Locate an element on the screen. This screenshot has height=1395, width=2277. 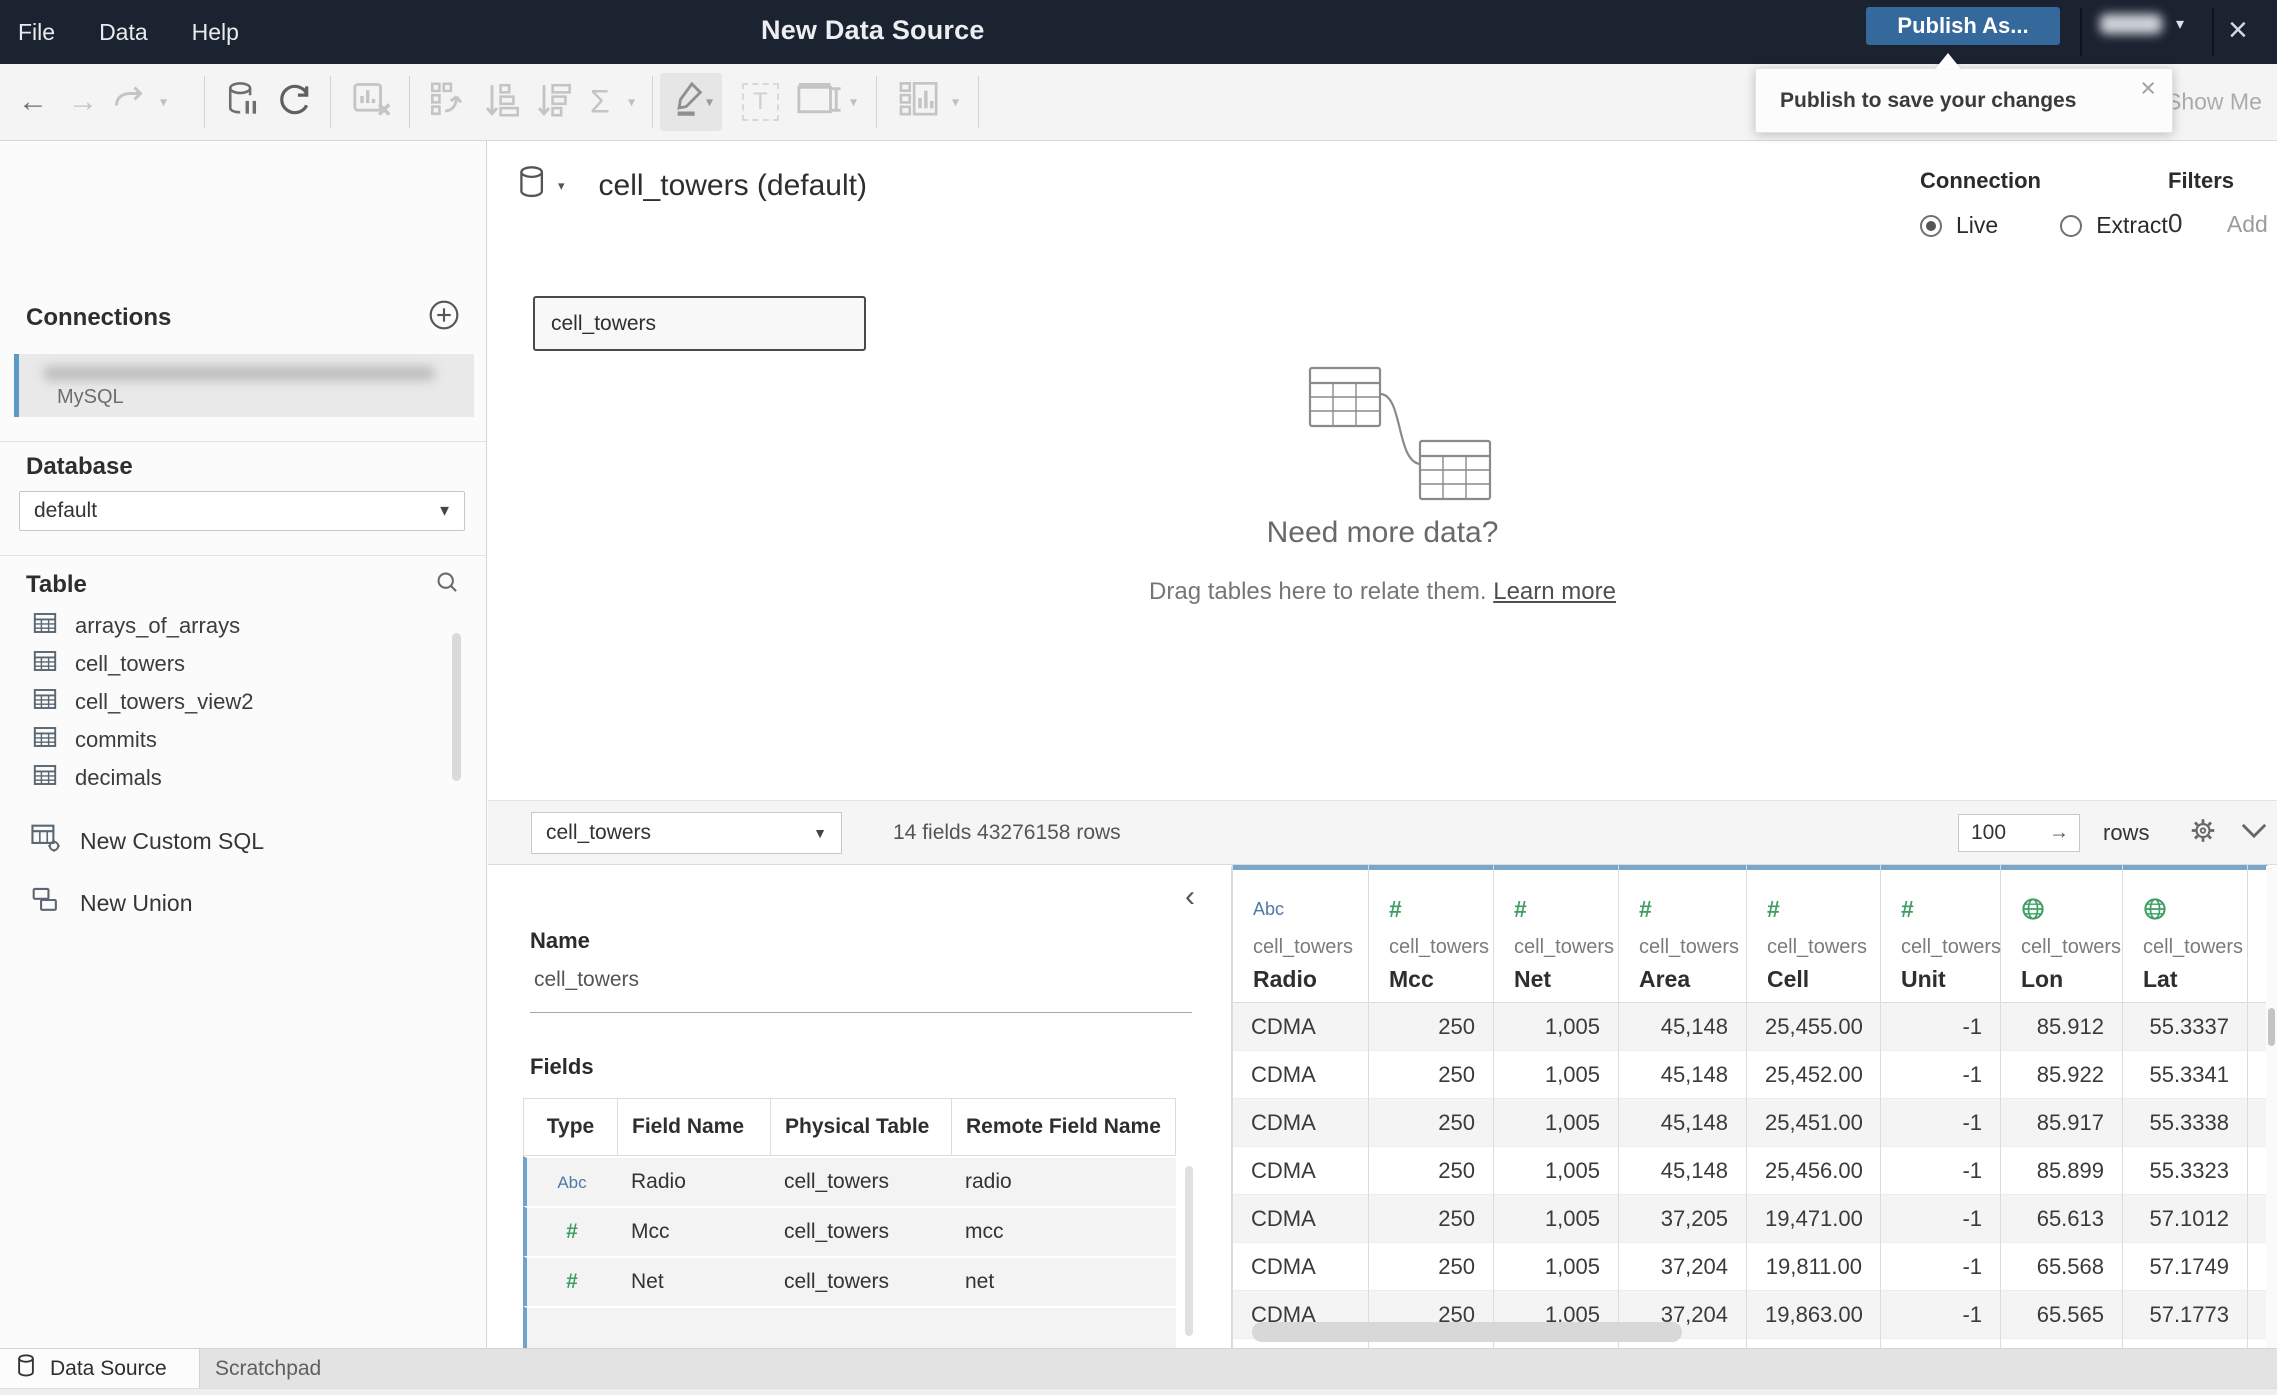
fields-row-net: # Net cell_towers net is located at coordinates (849, 1281).